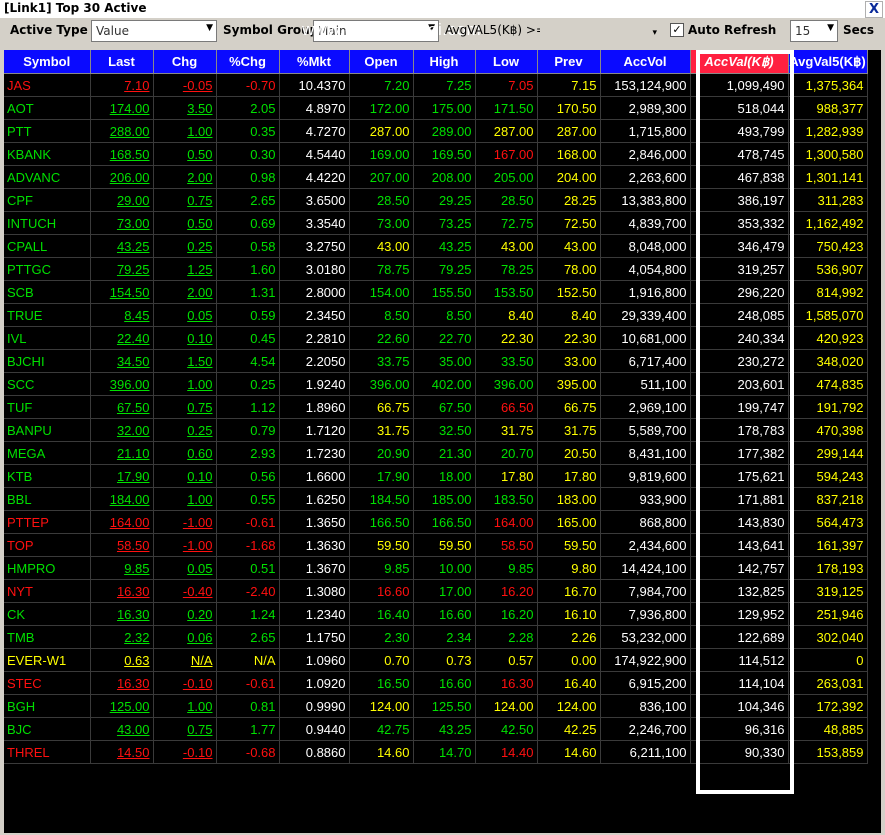  Describe the element at coordinates (569, 62) in the screenshot. I see `col-header-prev: Prev` at that location.